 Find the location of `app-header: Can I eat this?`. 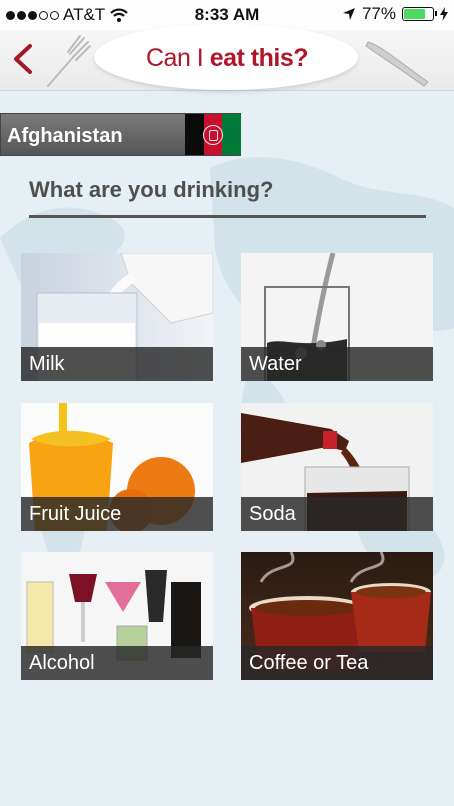

app-header: Can I eat this? is located at coordinates (227, 57).